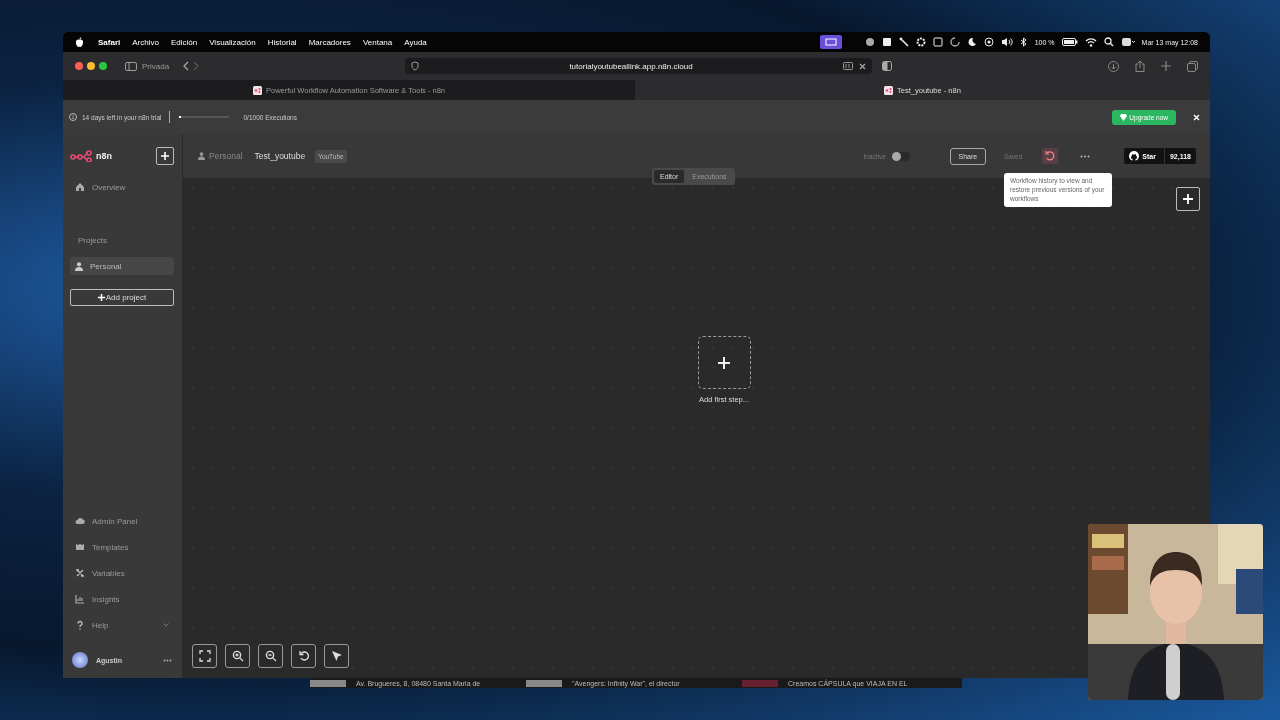  What do you see at coordinates (280, 156) in the screenshot?
I see `workflow-name: Test_youtube` at bounding box center [280, 156].